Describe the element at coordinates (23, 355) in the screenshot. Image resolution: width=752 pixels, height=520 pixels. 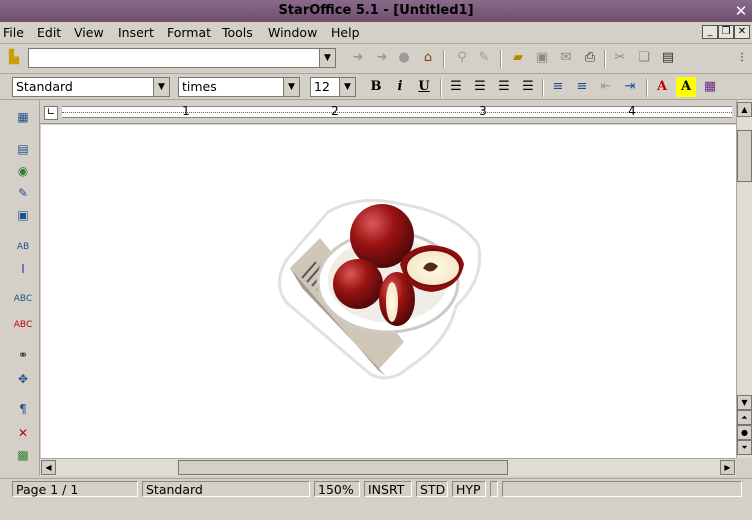
I see `find-replace-icon: ⚭` at that location.